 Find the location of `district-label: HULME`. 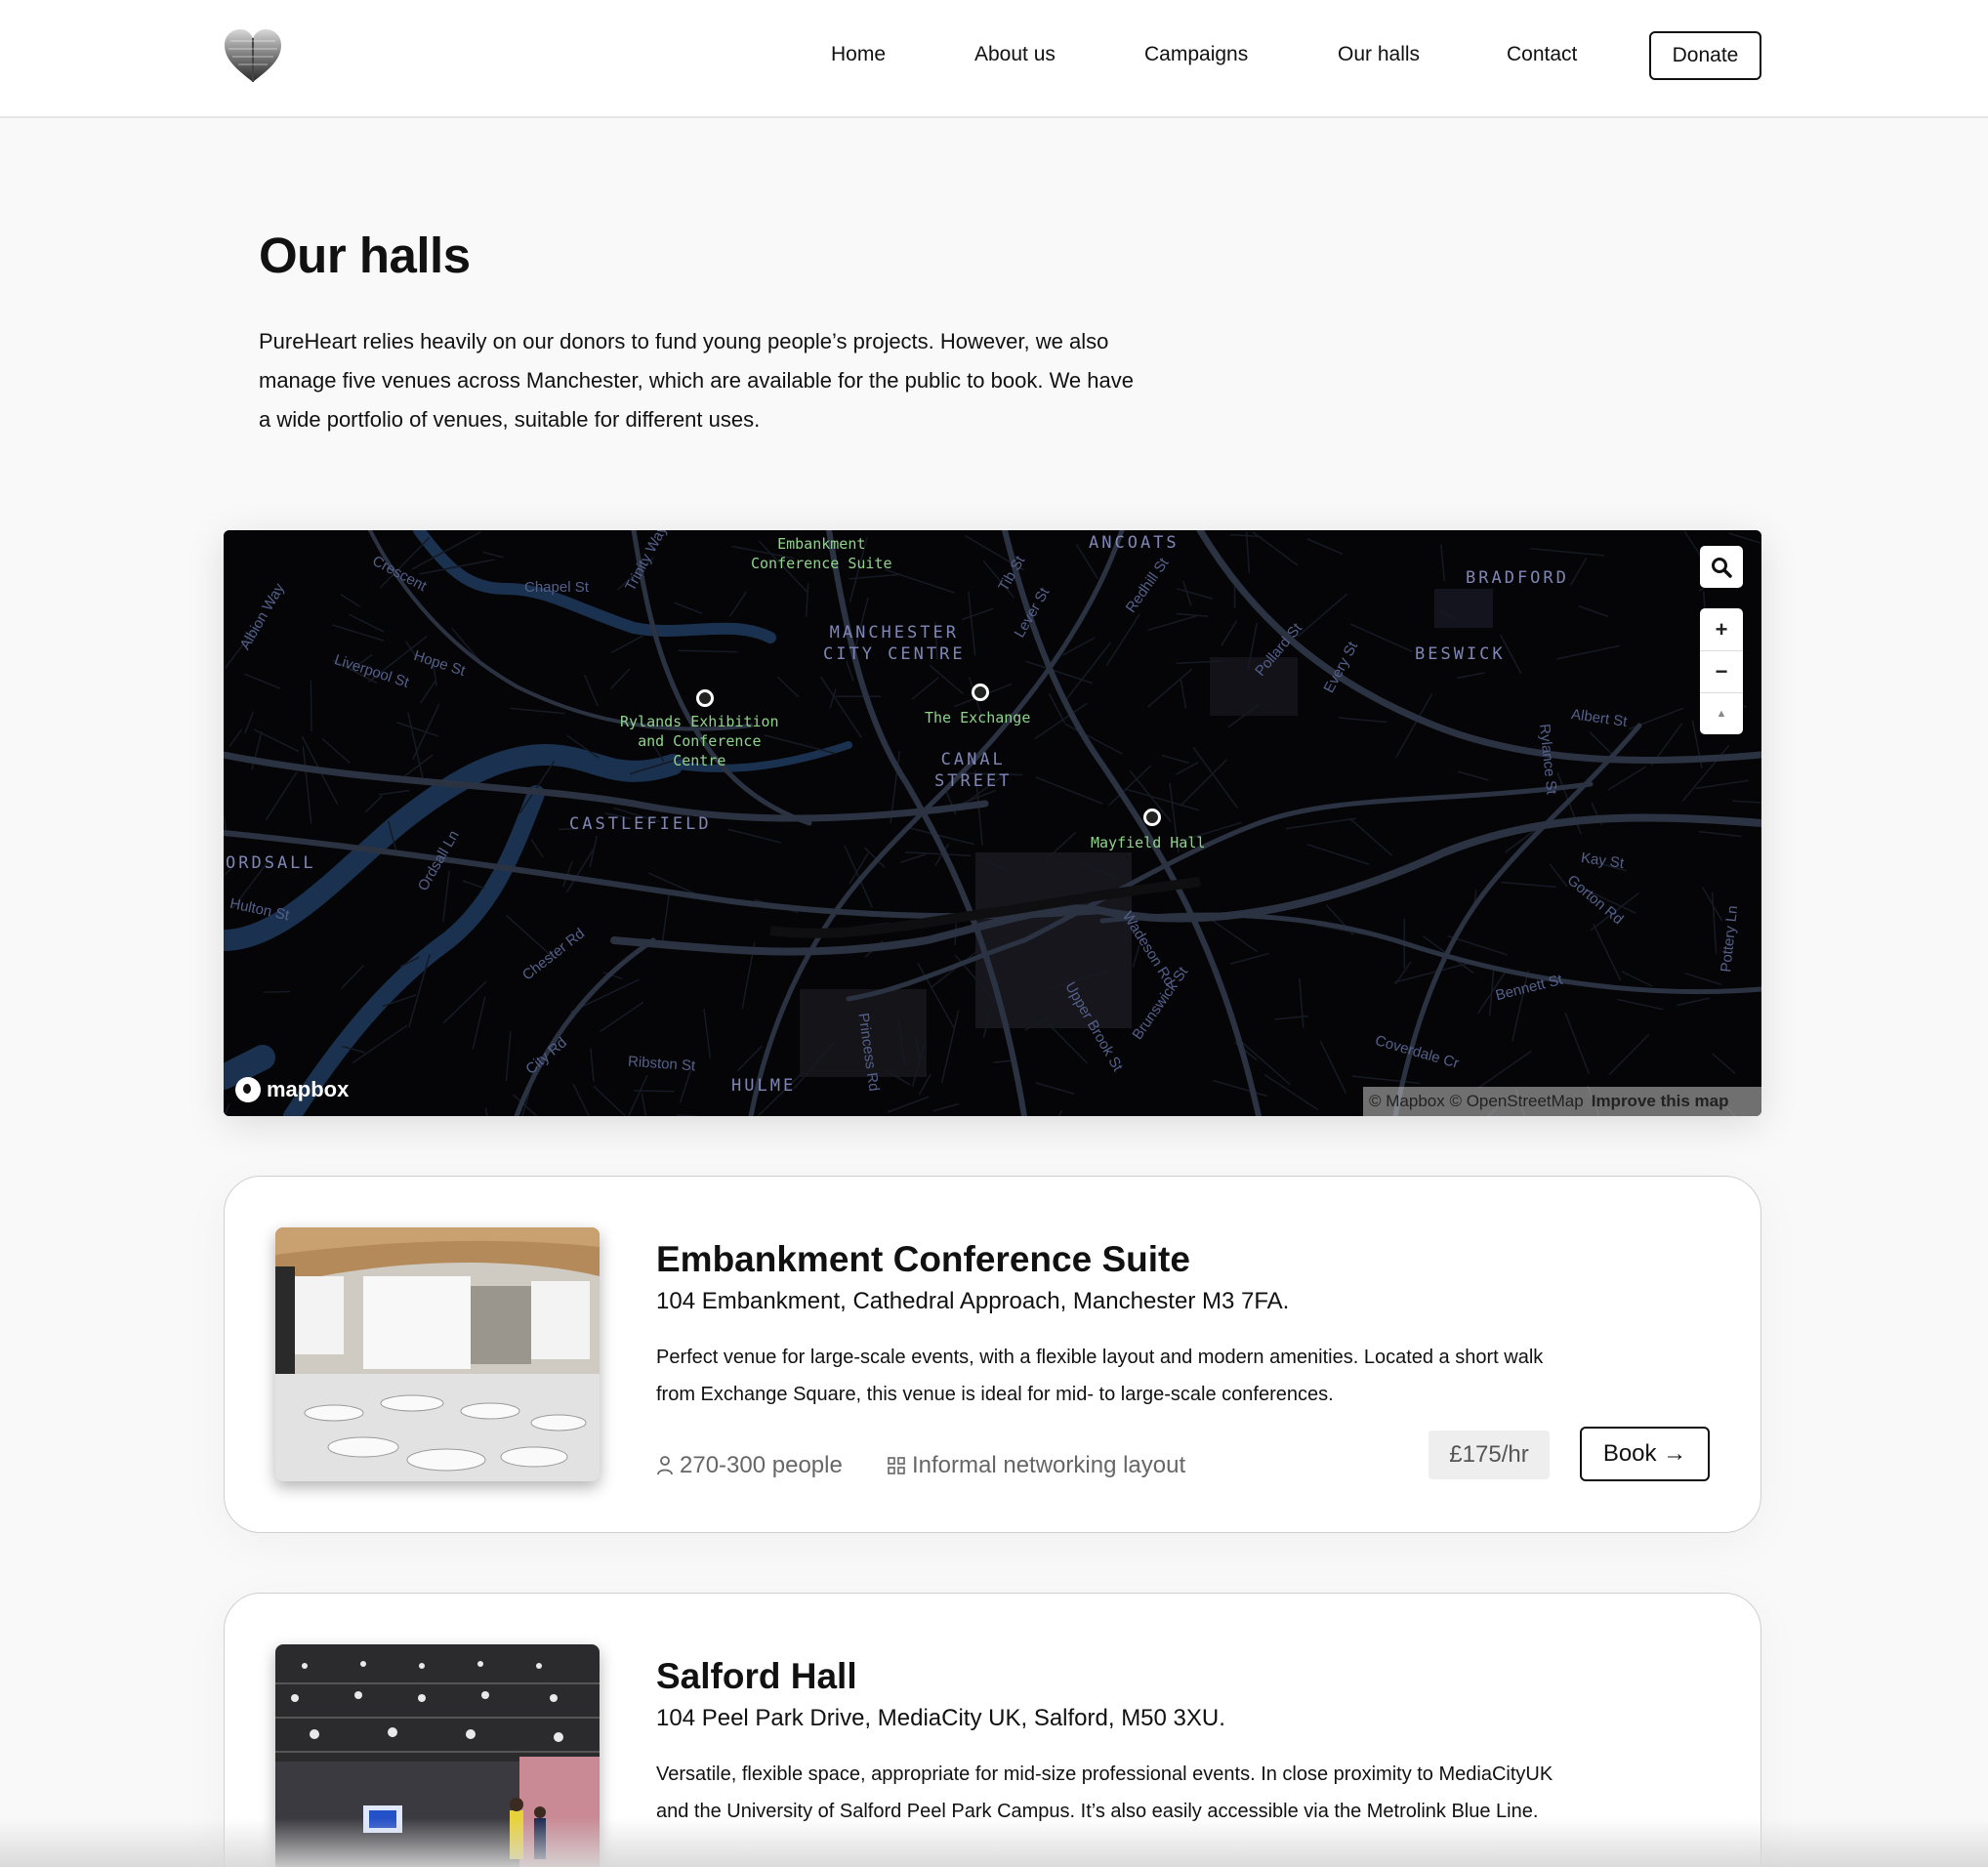

district-label: HULME is located at coordinates (764, 1086).